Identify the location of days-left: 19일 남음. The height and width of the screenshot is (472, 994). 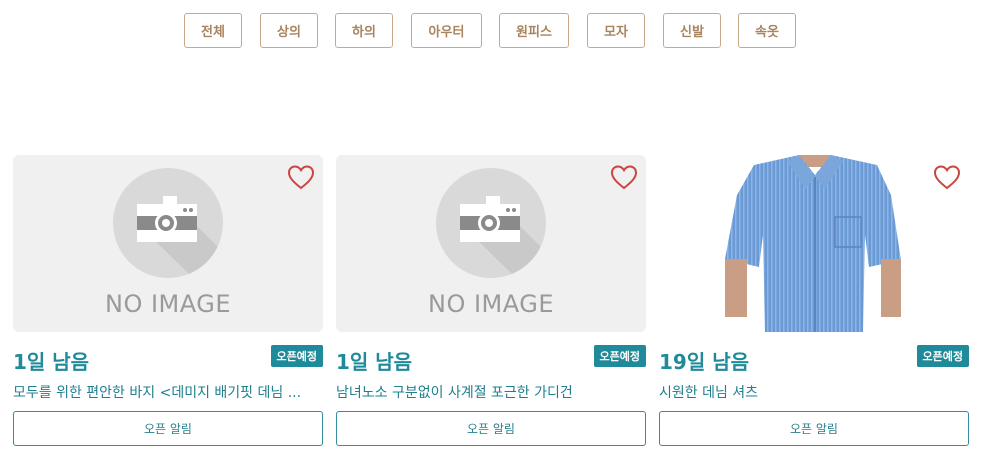
(704, 362).